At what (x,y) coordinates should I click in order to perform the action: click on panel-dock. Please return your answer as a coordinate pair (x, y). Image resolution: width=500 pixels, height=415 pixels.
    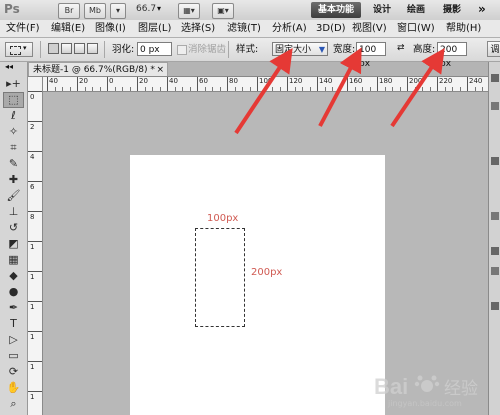
    Looking at the image, I should click on (494, 238).